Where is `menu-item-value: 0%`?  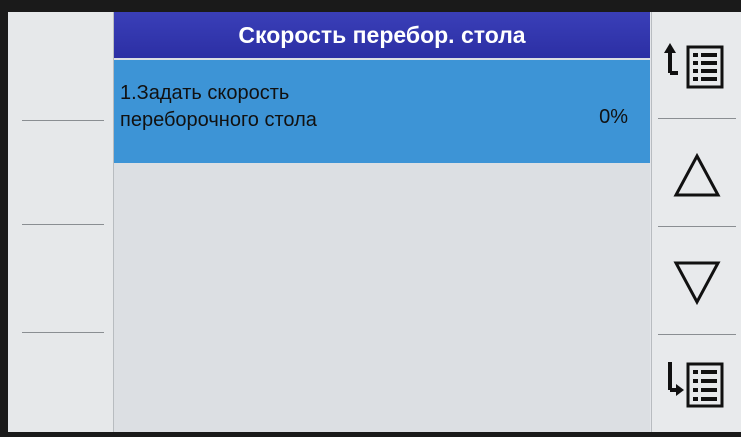 menu-item-value: 0% is located at coordinates (613, 117).